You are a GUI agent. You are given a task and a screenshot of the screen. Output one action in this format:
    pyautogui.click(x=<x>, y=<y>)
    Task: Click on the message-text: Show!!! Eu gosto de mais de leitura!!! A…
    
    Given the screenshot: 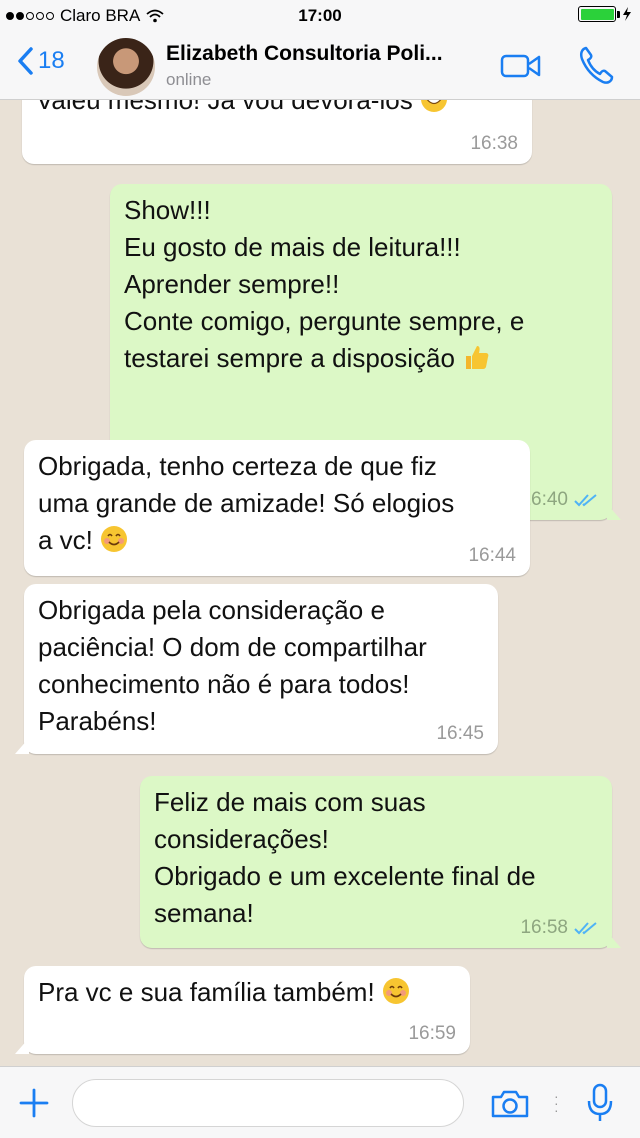 What is the action you would take?
    pyautogui.click(x=324, y=284)
    